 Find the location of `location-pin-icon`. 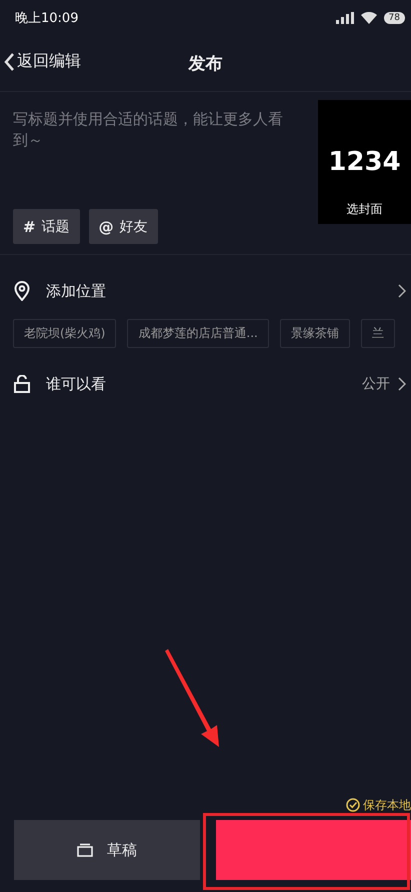

location-pin-icon is located at coordinates (22, 291).